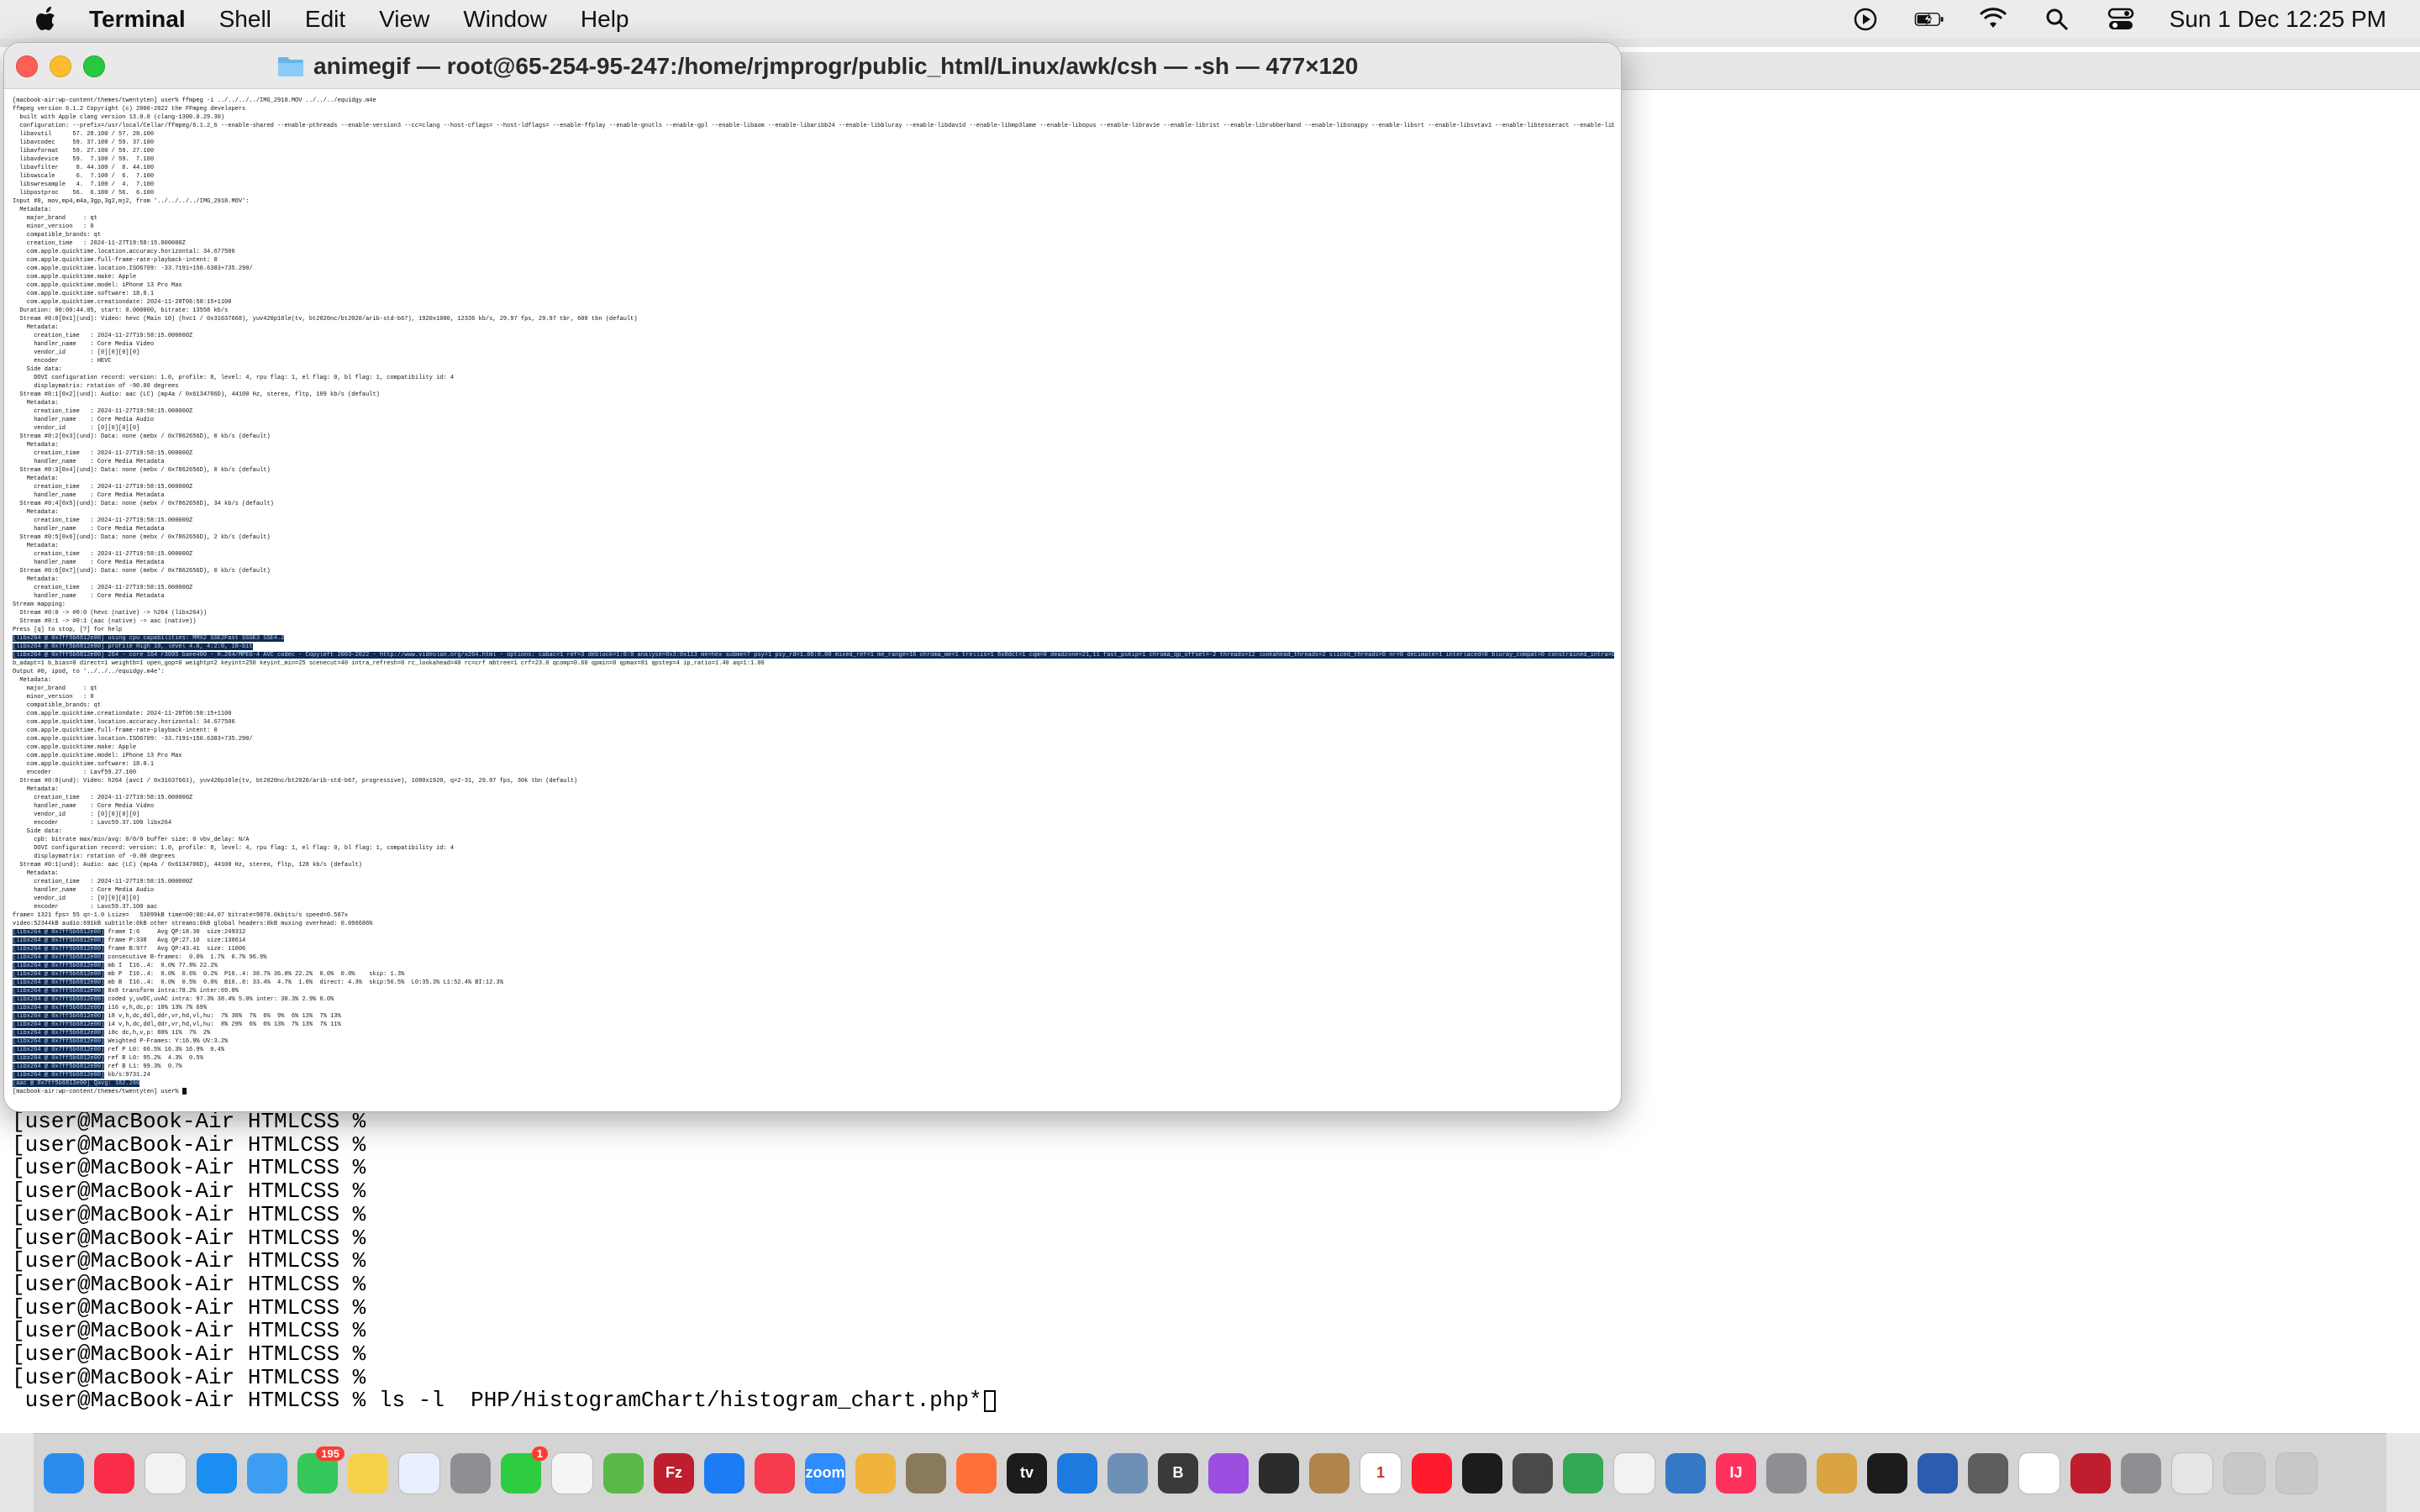 Image resolution: width=2420 pixels, height=1512 pixels. Describe the element at coordinates (1929, 19) in the screenshot. I see `battery-icon` at that location.